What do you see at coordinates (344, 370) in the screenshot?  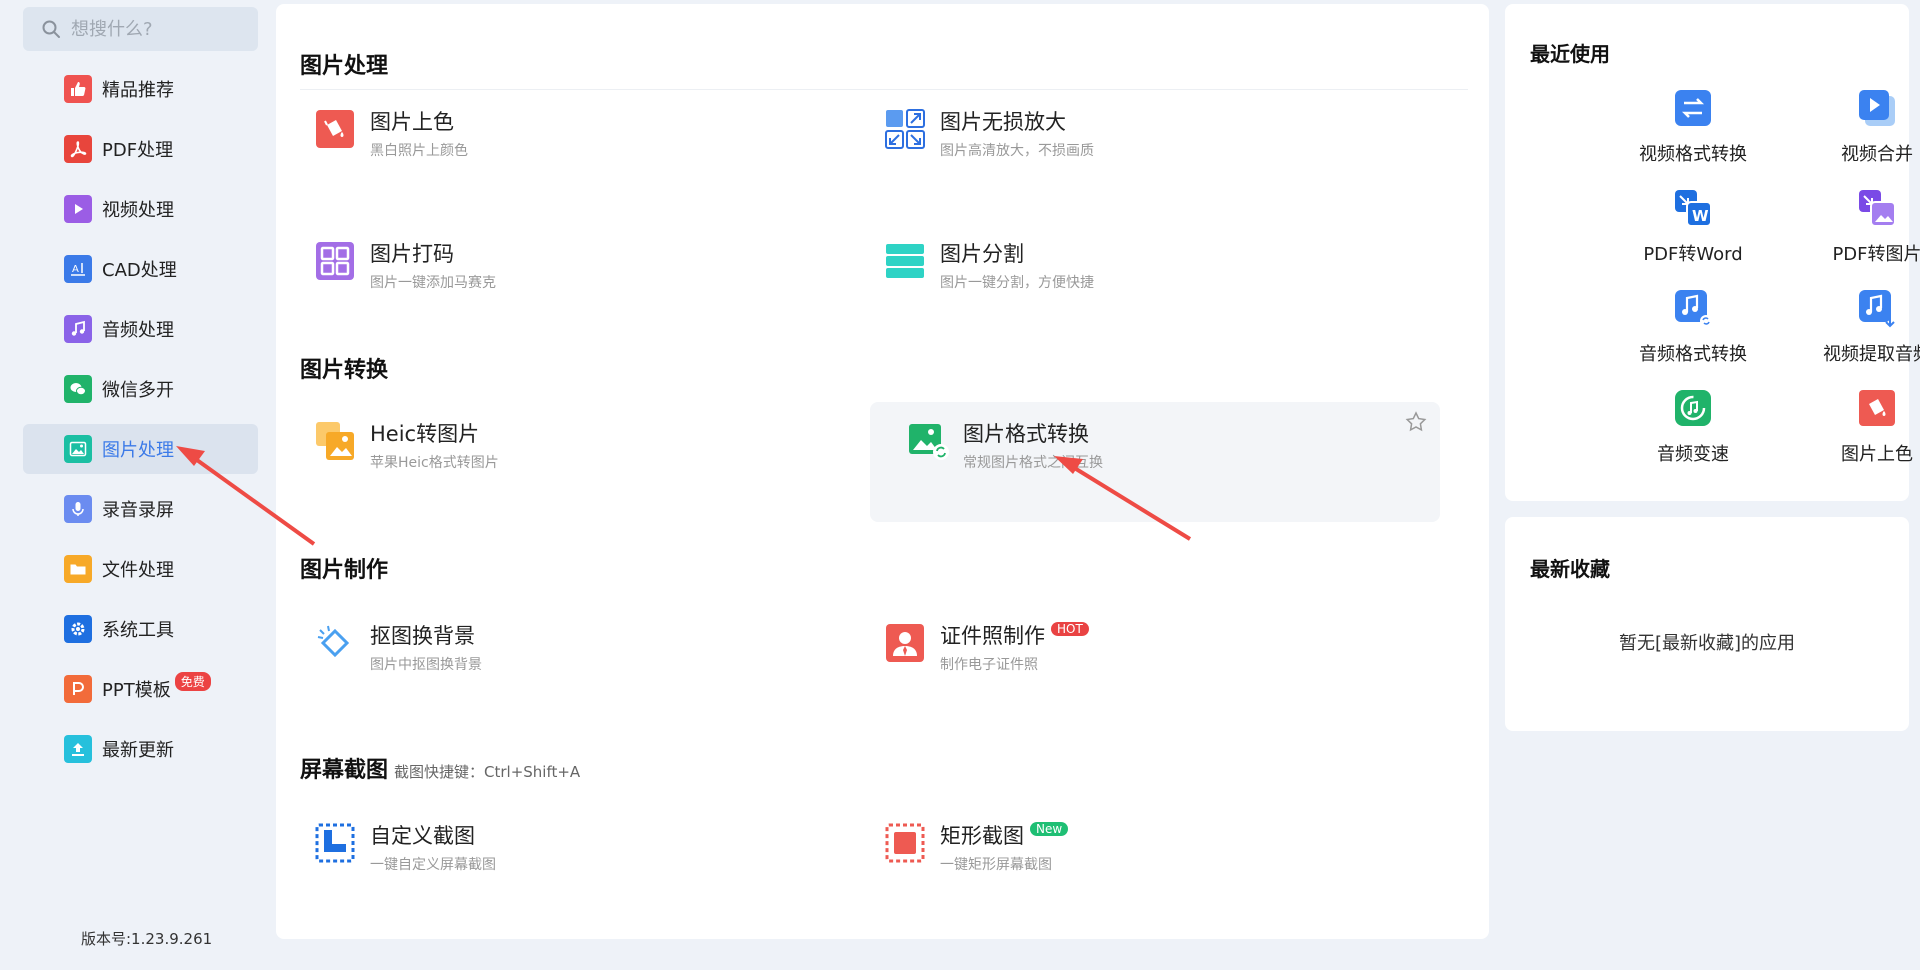 I see `section-title: 图片转换` at bounding box center [344, 370].